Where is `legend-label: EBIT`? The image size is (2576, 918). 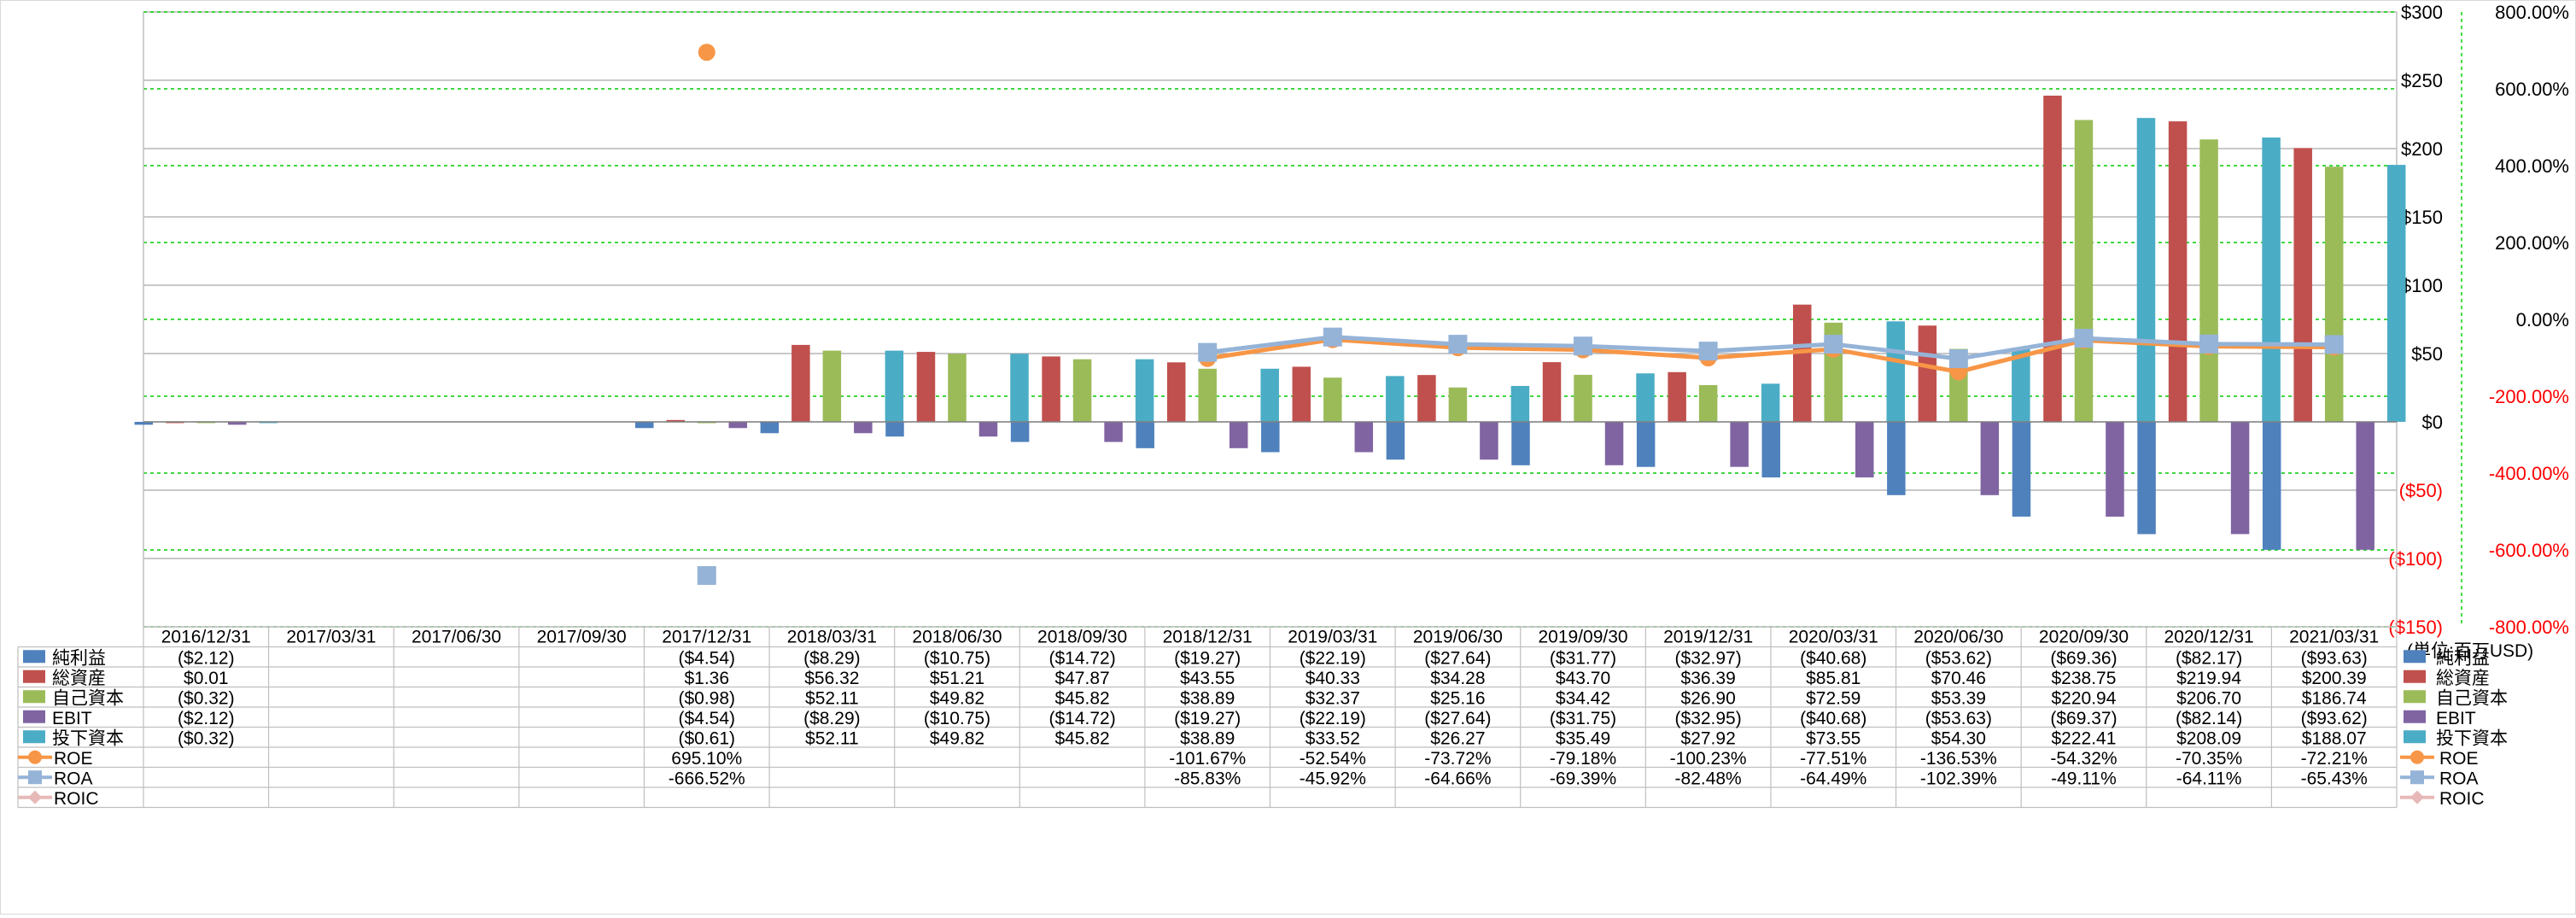
legend-label: EBIT is located at coordinates (2456, 718).